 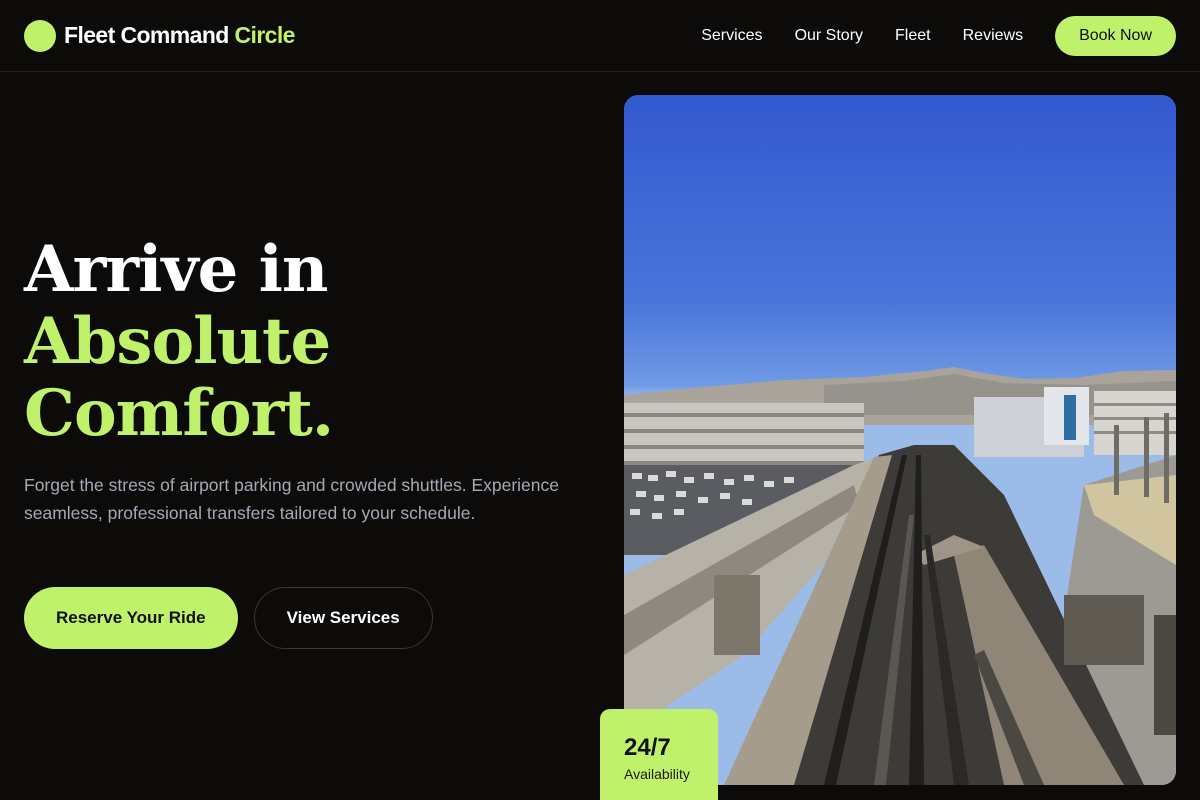 I want to click on badge-value: 24/7, so click(x=647, y=747).